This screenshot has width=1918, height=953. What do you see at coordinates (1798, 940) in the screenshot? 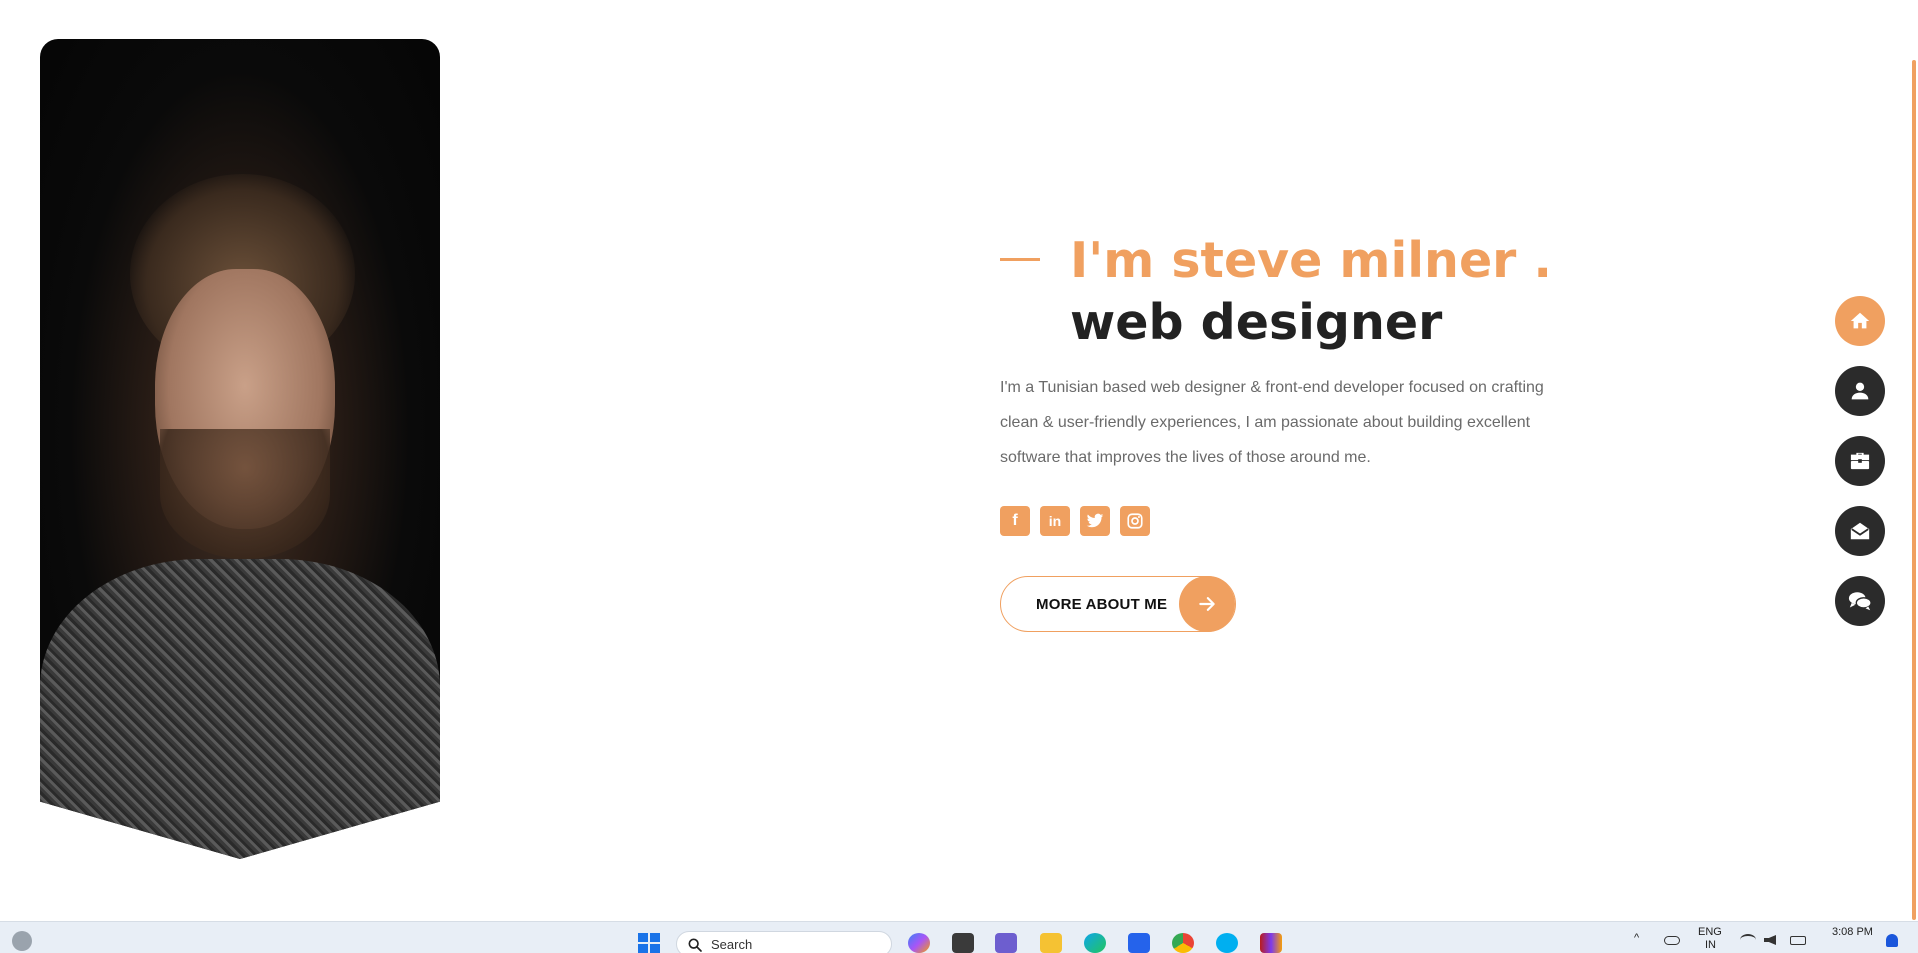
I see `battery-icon` at bounding box center [1798, 940].